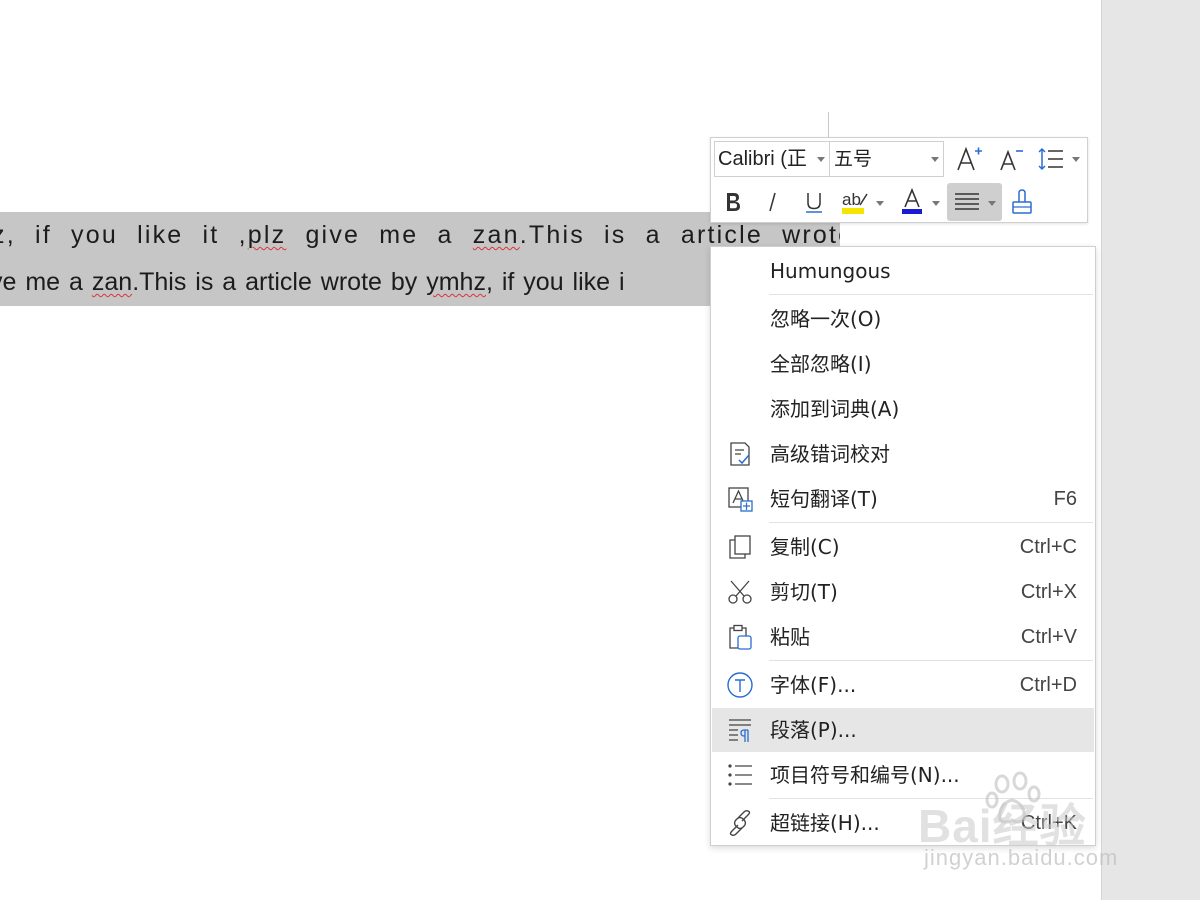 This screenshot has height=900, width=1200. I want to click on misspelled-word: plz, so click(267, 235).